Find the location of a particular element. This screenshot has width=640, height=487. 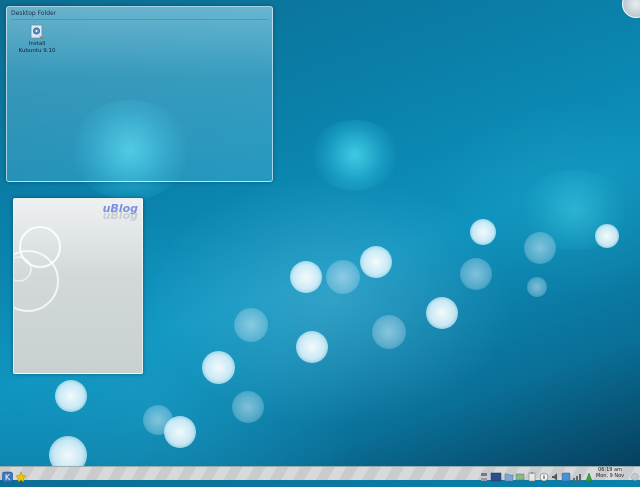

svg-text: K is located at coordinates (8, 477).